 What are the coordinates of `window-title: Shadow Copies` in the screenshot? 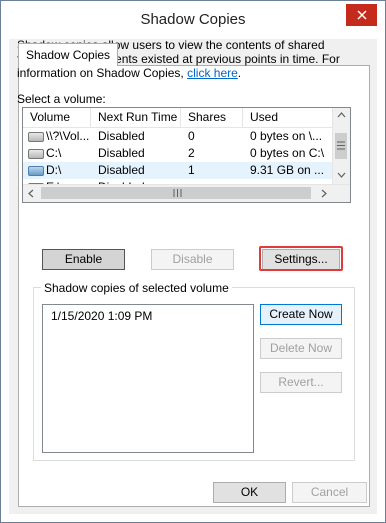 It's located at (193, 19).